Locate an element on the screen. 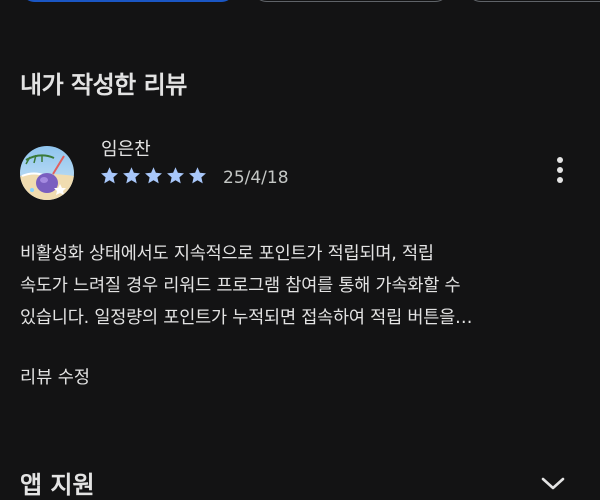 This screenshot has height=500, width=600. top-action-buttons is located at coordinates (300, 2).